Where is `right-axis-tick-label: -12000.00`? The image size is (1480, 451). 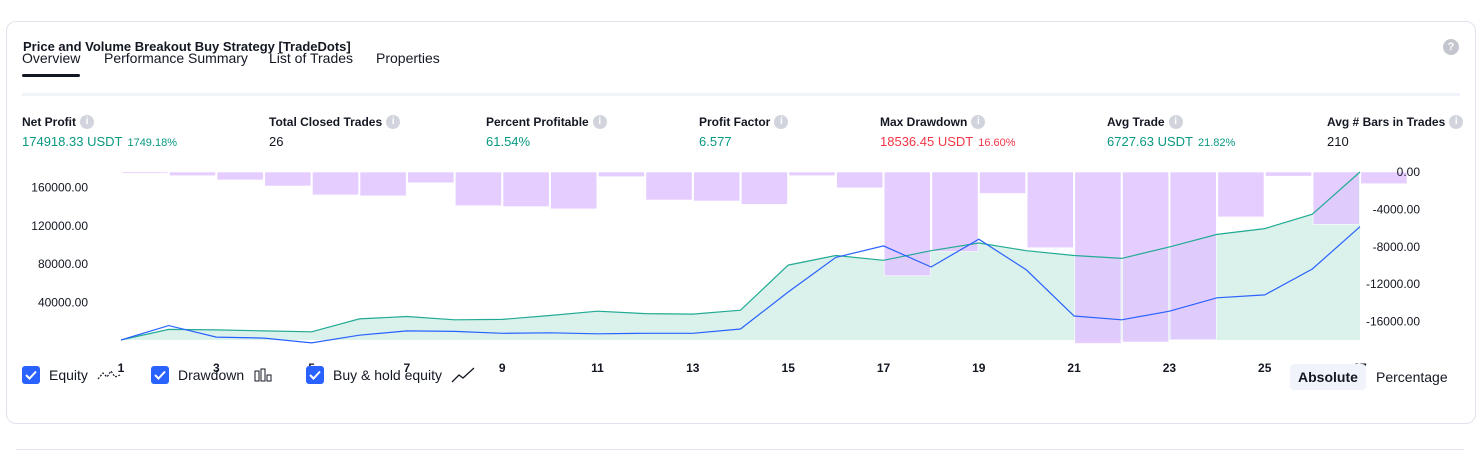
right-axis-tick-label: -12000.00 is located at coordinates (1393, 284).